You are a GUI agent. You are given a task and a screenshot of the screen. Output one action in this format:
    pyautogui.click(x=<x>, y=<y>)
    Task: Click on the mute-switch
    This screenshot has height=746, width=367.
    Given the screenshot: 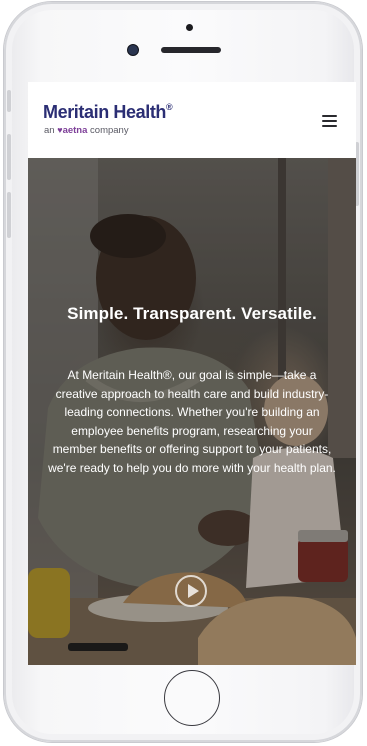 What is the action you would take?
    pyautogui.click(x=9, y=101)
    